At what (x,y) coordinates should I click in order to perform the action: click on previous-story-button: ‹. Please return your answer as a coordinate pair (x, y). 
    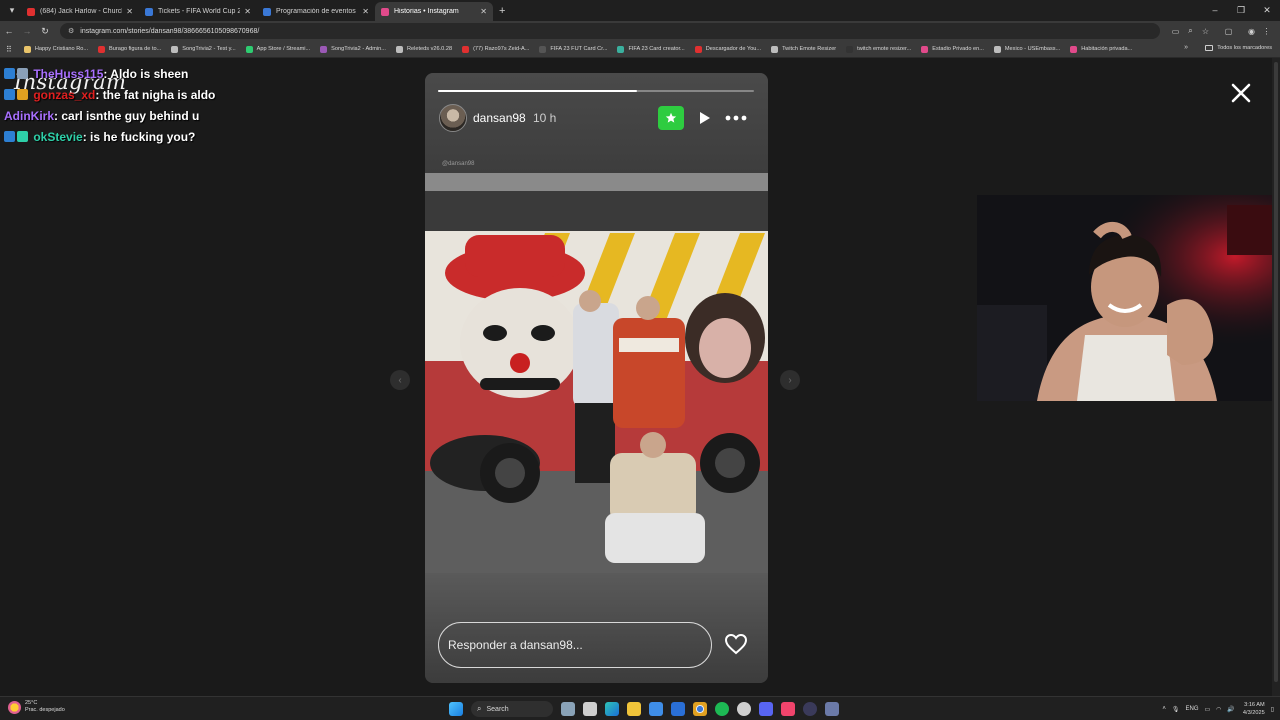
    Looking at the image, I should click on (400, 380).